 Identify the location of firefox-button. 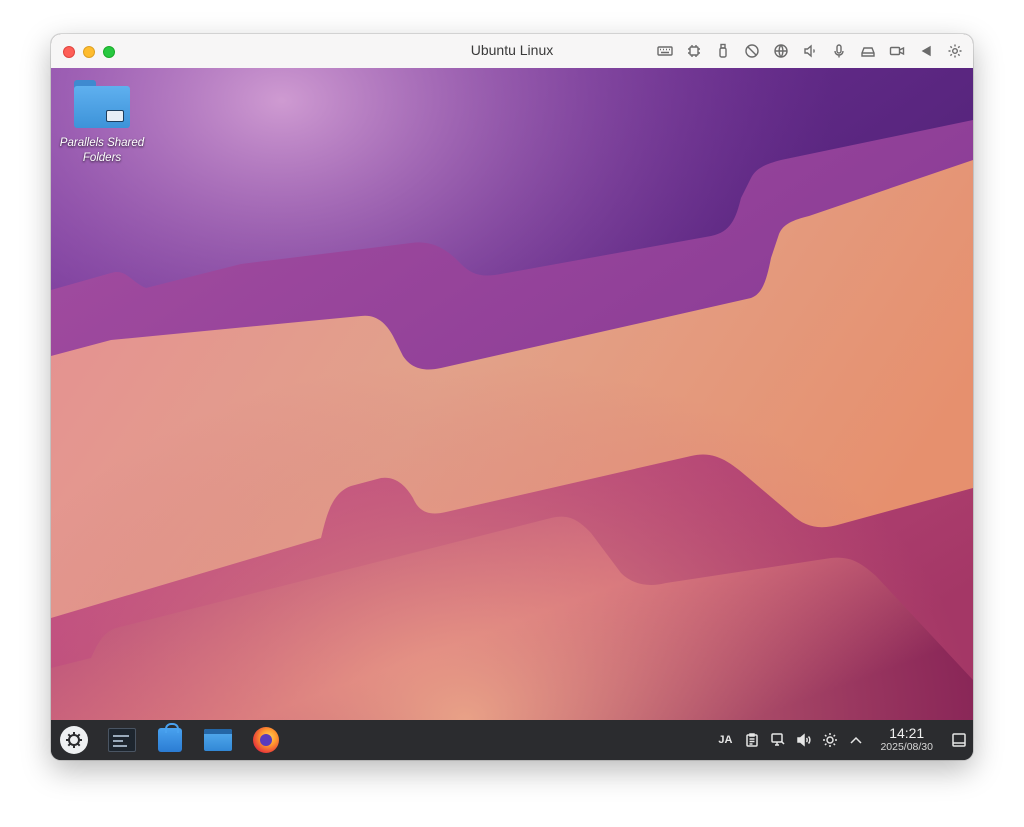
(266, 740).